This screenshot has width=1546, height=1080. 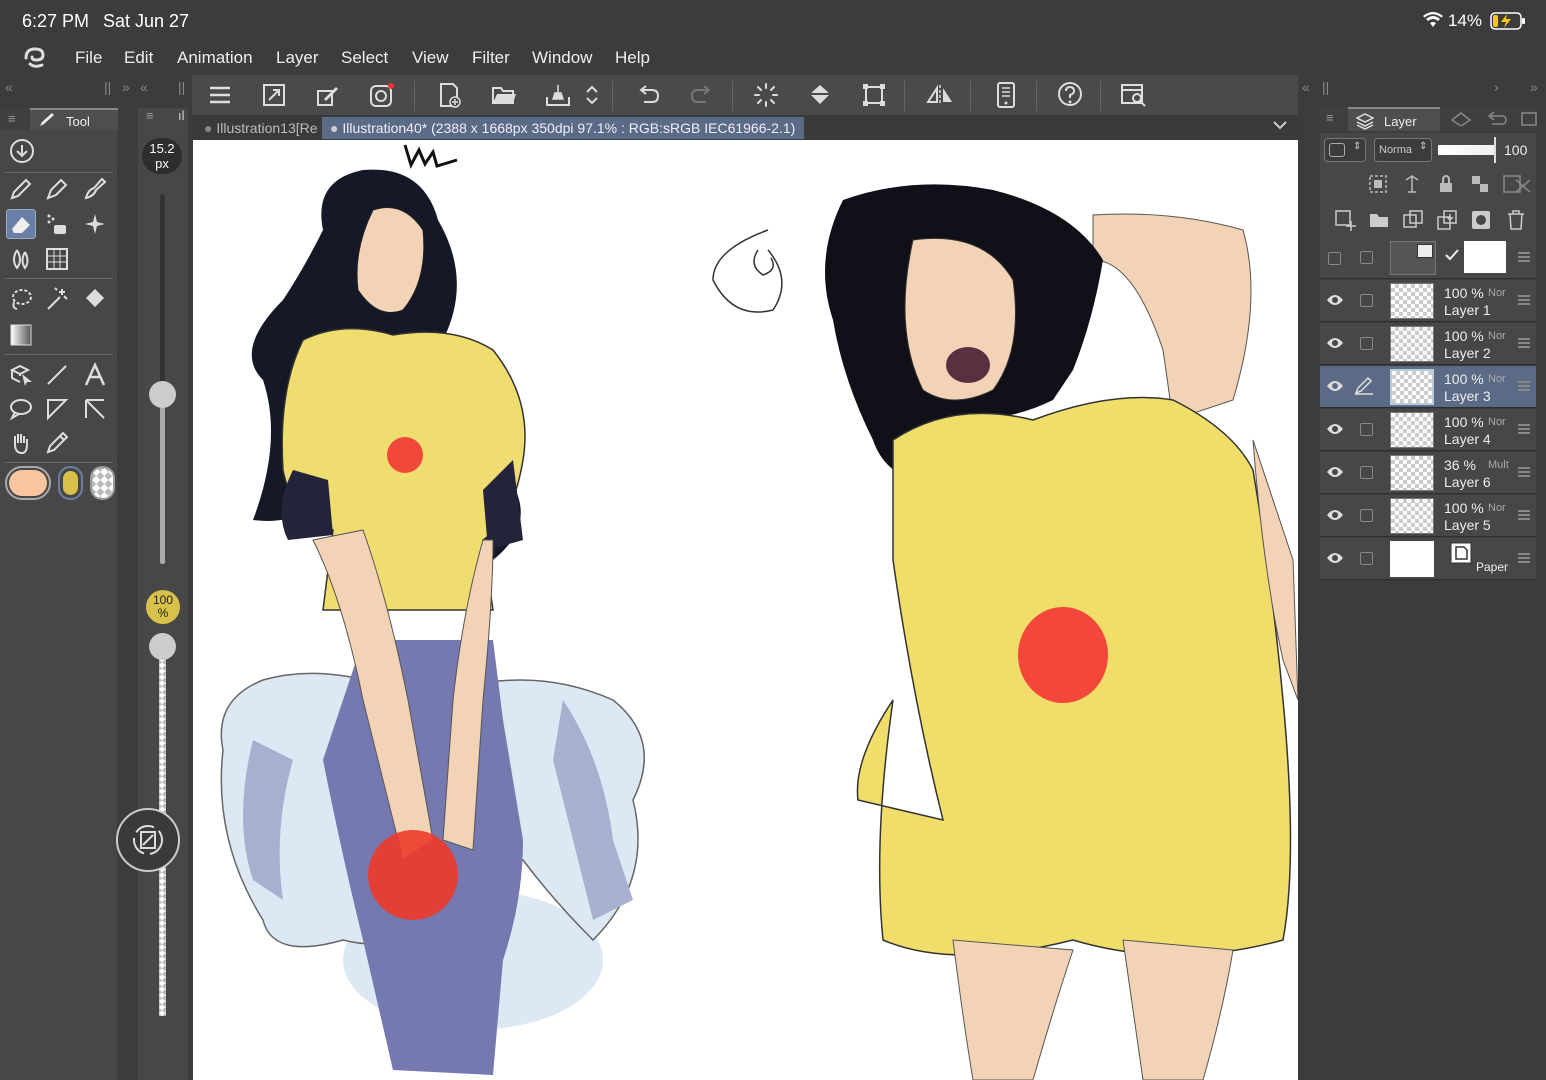 What do you see at coordinates (1516, 220) in the screenshot?
I see `delete-layer-icon` at bounding box center [1516, 220].